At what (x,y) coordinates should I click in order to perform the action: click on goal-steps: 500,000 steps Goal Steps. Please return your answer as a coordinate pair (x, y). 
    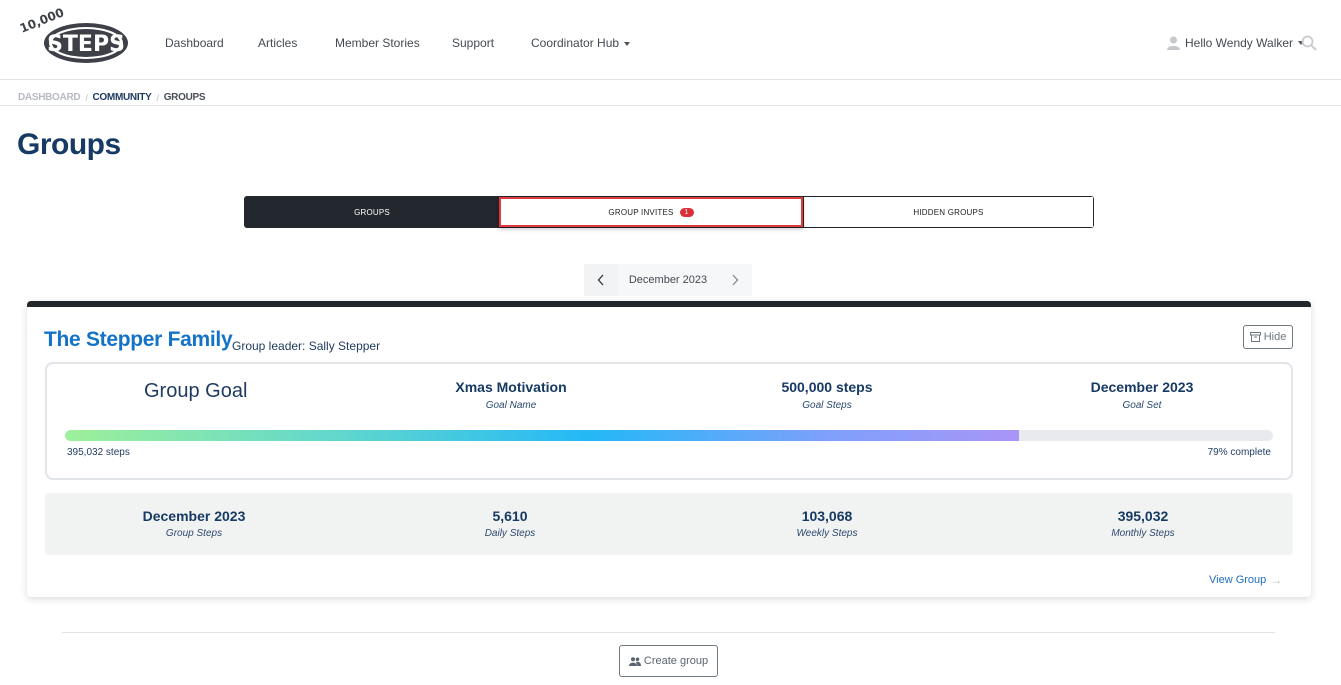
    Looking at the image, I should click on (827, 395).